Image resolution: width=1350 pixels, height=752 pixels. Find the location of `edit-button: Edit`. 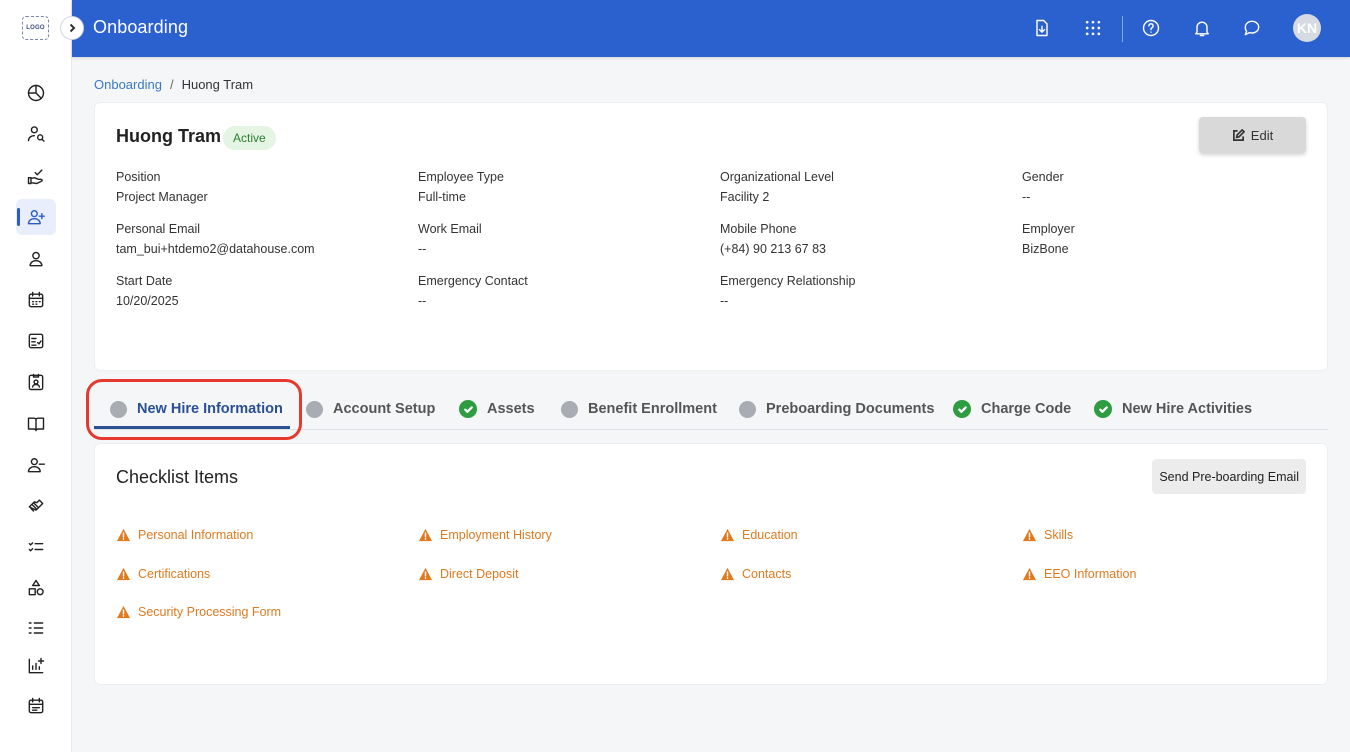

edit-button: Edit is located at coordinates (1252, 135).